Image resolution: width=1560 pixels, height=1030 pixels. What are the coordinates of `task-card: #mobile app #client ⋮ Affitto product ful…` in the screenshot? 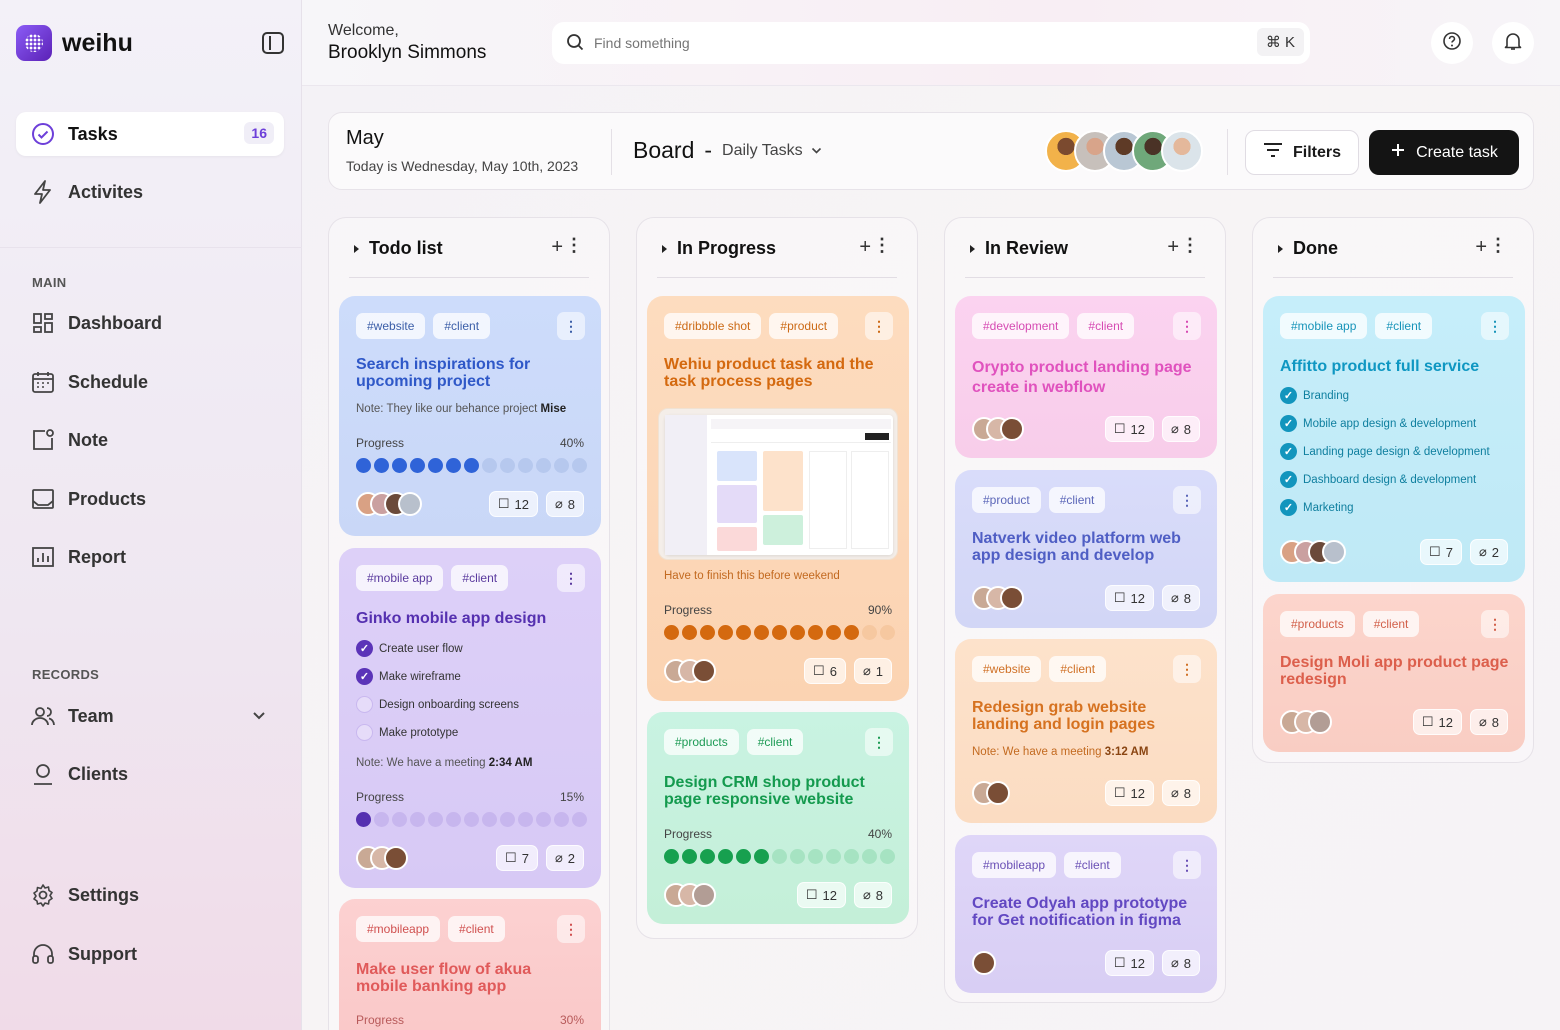 It's located at (1394, 439).